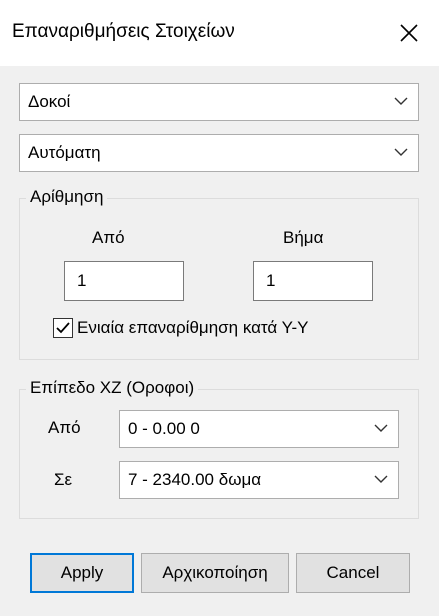 The width and height of the screenshot is (439, 616). I want to click on numbering-group-title: Αρίθμηση, so click(67, 197).